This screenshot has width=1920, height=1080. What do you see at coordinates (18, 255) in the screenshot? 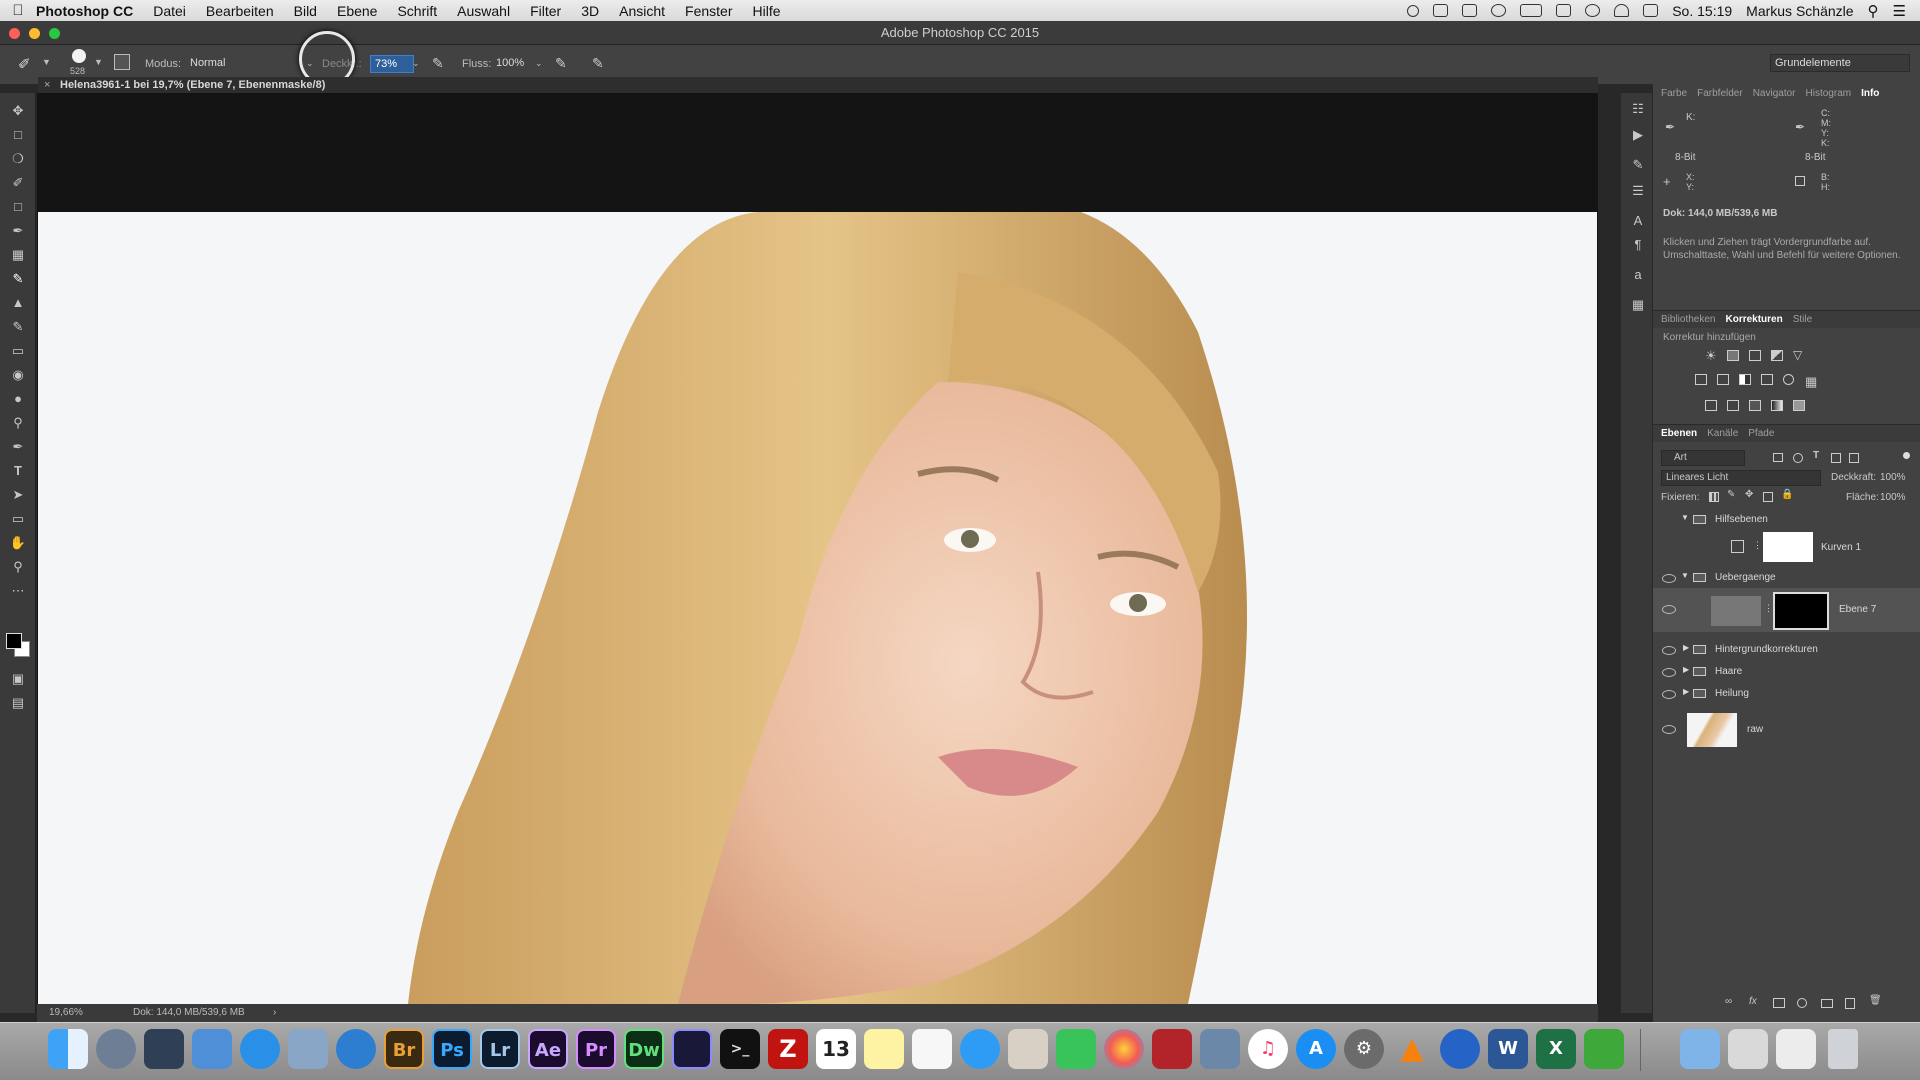
I see `healing-brush-tool-icon: ▦` at bounding box center [18, 255].